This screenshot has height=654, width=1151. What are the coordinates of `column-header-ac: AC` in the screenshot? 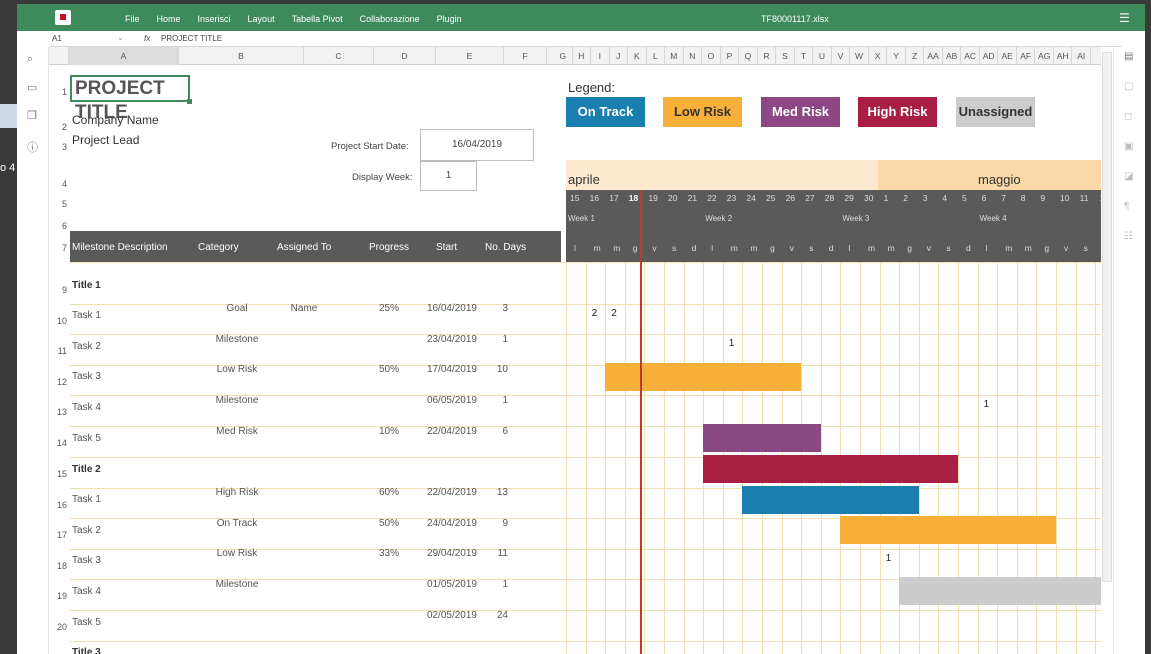 It's located at (970, 56).